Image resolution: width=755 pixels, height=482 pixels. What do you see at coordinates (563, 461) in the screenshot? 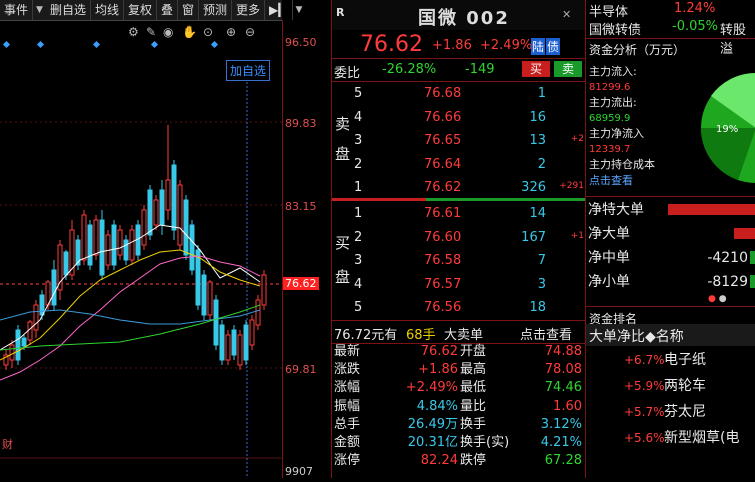
I see `stat-value: 67.28` at bounding box center [563, 461].